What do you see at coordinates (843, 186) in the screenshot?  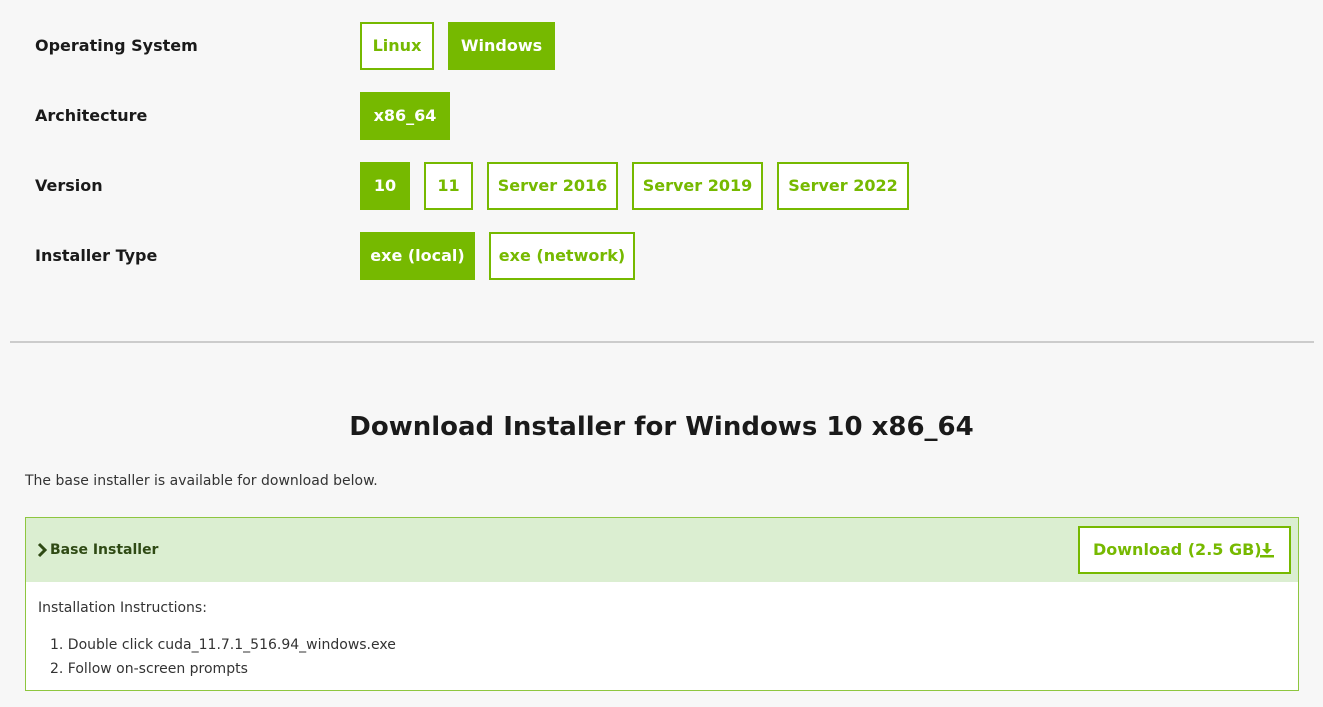 I see `version-option-server-2022: Server 2022` at bounding box center [843, 186].